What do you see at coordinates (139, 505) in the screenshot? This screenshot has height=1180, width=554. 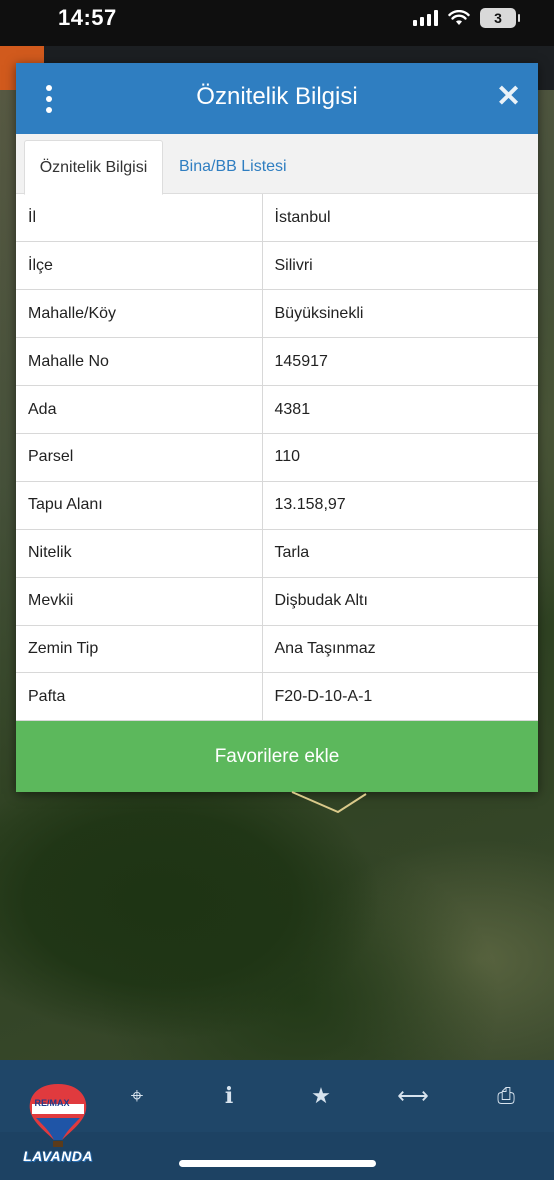 I see `attribute-key: Tapu Alanı` at bounding box center [139, 505].